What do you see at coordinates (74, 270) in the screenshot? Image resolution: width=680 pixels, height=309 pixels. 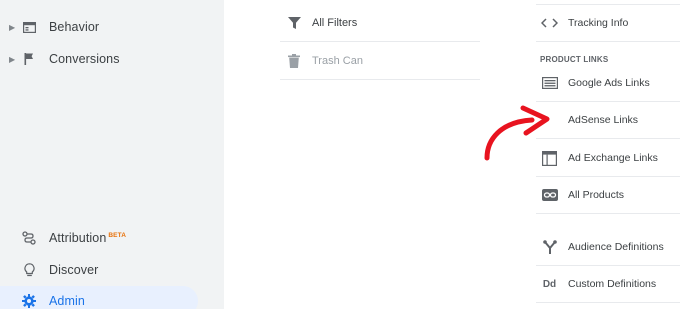 I see `sidebar-item-label: Discover` at bounding box center [74, 270].